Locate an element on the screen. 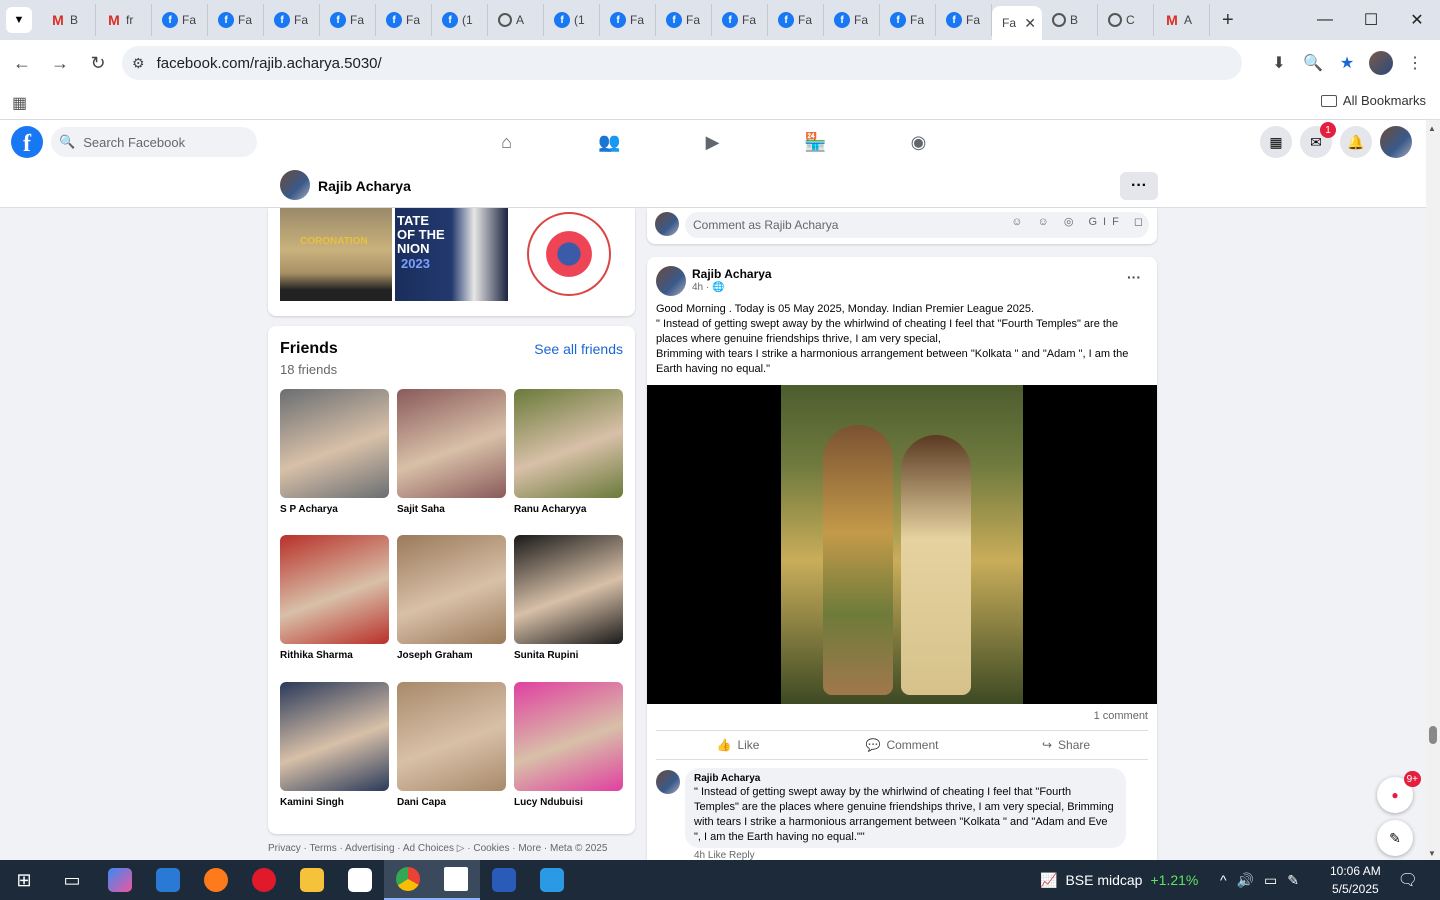  profile-name: Rajib Acharya is located at coordinates (364, 186).